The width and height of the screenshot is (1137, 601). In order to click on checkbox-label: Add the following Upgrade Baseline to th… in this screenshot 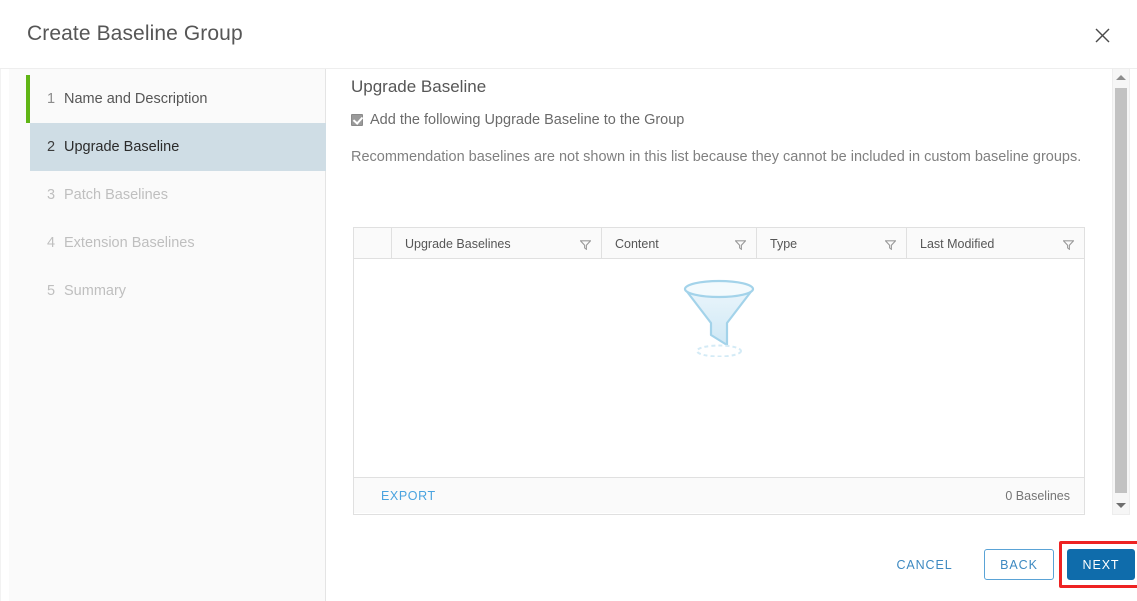, I will do `click(527, 120)`.